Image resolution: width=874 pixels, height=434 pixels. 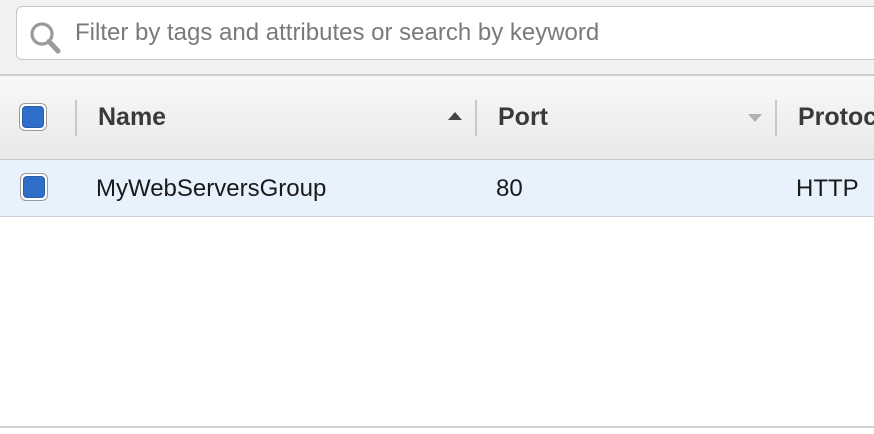 What do you see at coordinates (836, 117) in the screenshot?
I see `column-header-protocol-label: Protocol` at bounding box center [836, 117].